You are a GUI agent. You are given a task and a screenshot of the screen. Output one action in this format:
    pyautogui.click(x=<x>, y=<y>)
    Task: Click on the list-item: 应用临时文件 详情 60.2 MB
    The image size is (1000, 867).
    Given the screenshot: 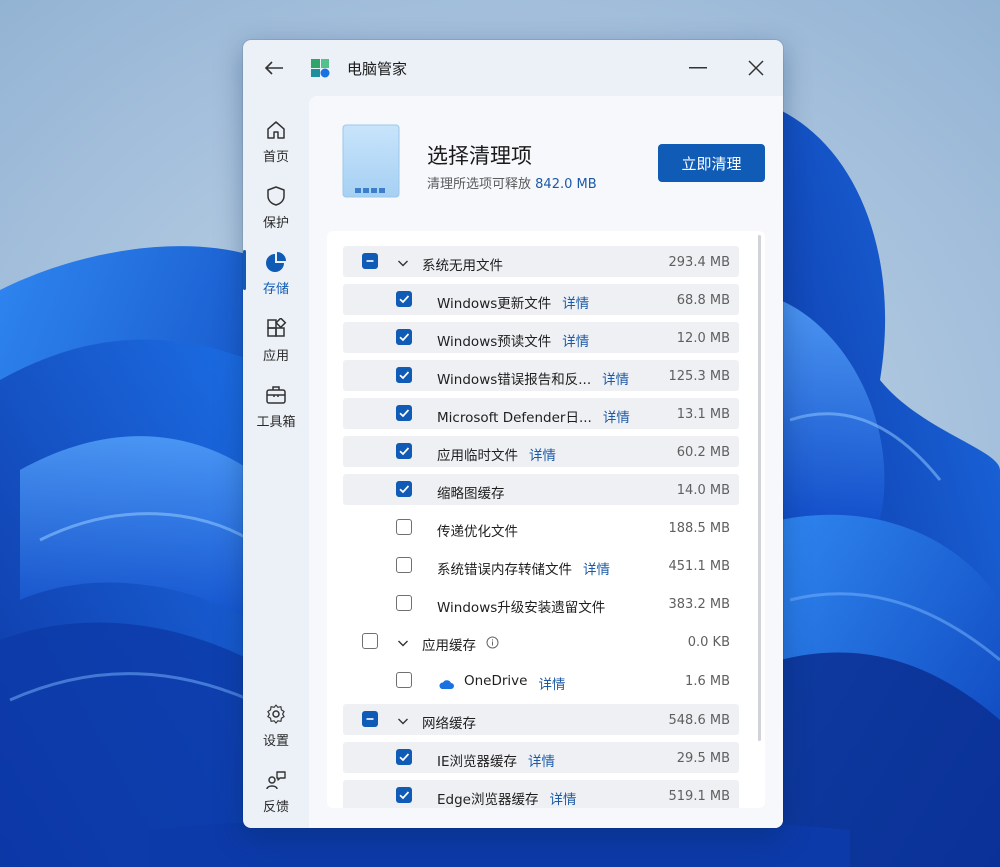 What is the action you would take?
    pyautogui.click(x=541, y=451)
    